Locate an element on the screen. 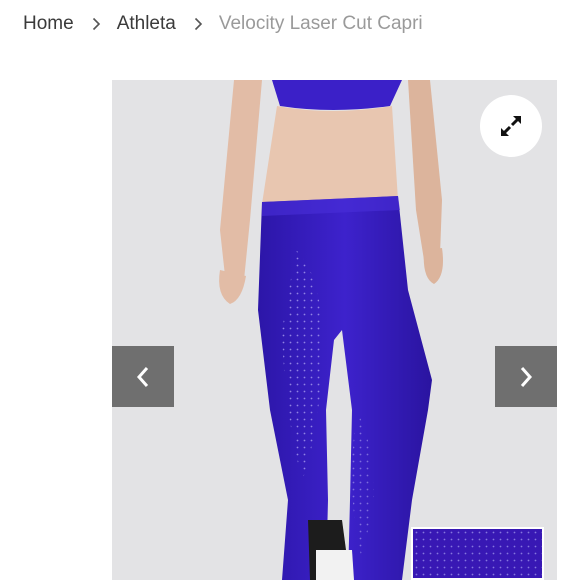 This screenshot has width=580, height=580. next-image-button is located at coordinates (526, 376).